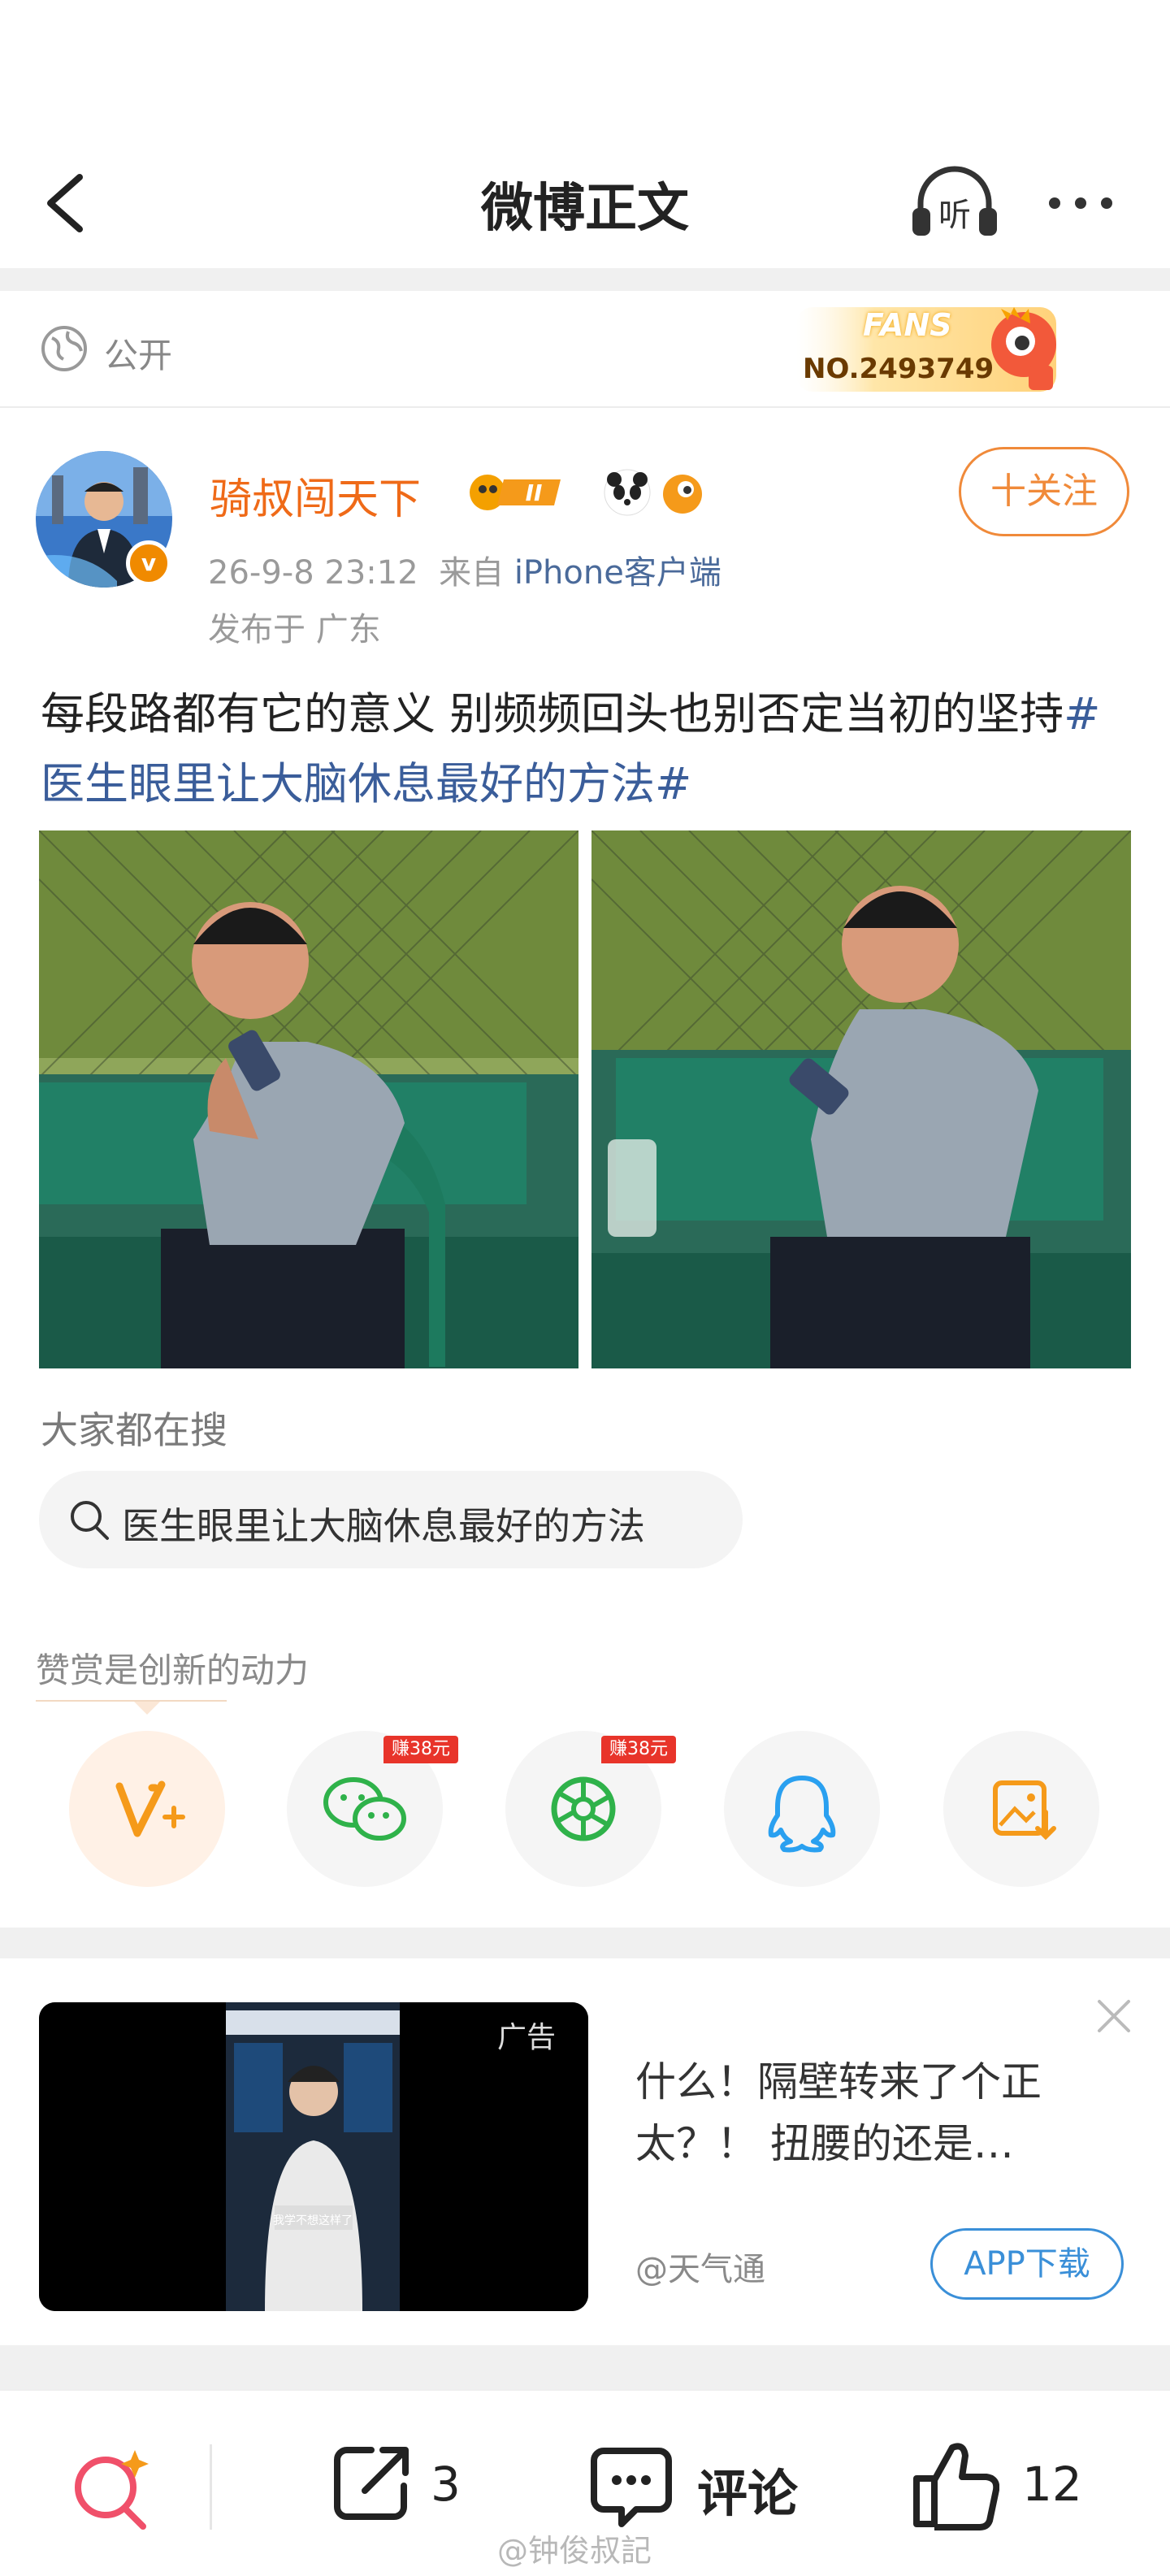 The image size is (1170, 2576). What do you see at coordinates (955, 215) in the screenshot?
I see `svg-text: 听` at bounding box center [955, 215].